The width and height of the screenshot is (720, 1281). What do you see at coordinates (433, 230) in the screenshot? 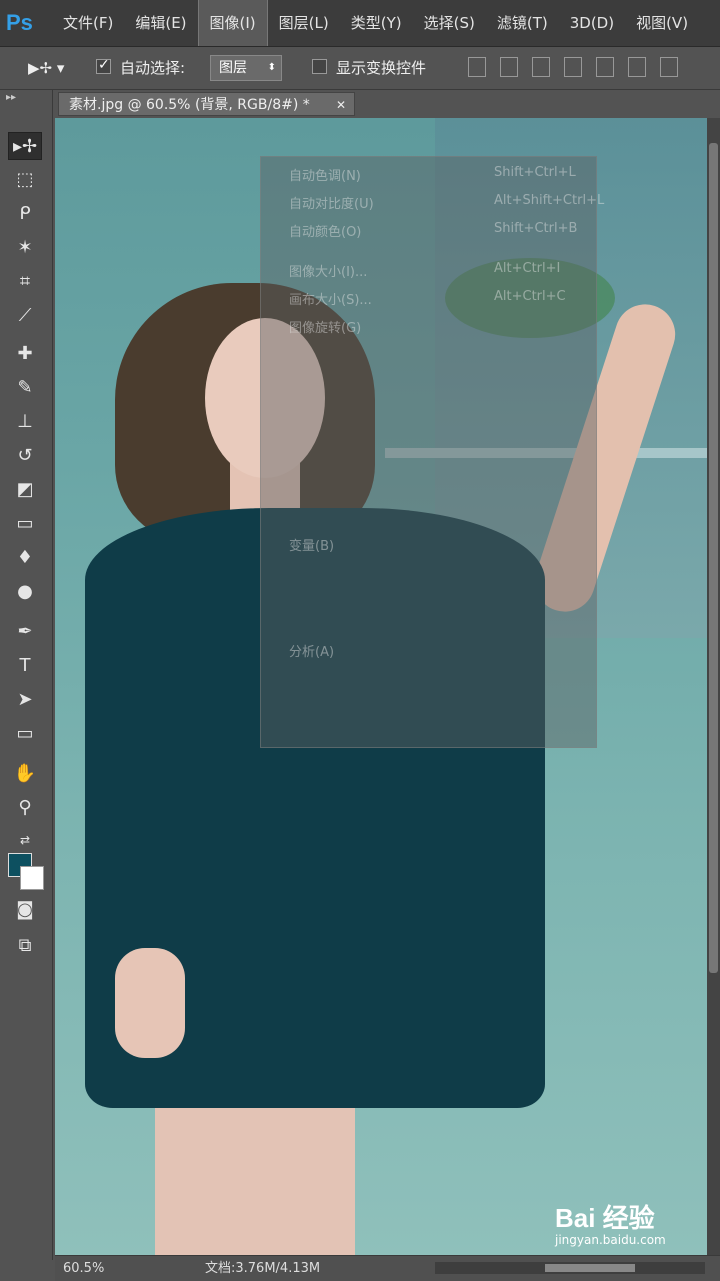
I see `menu-auto-color: 自动颜色(O) Shift+Ctrl+B` at bounding box center [433, 230].